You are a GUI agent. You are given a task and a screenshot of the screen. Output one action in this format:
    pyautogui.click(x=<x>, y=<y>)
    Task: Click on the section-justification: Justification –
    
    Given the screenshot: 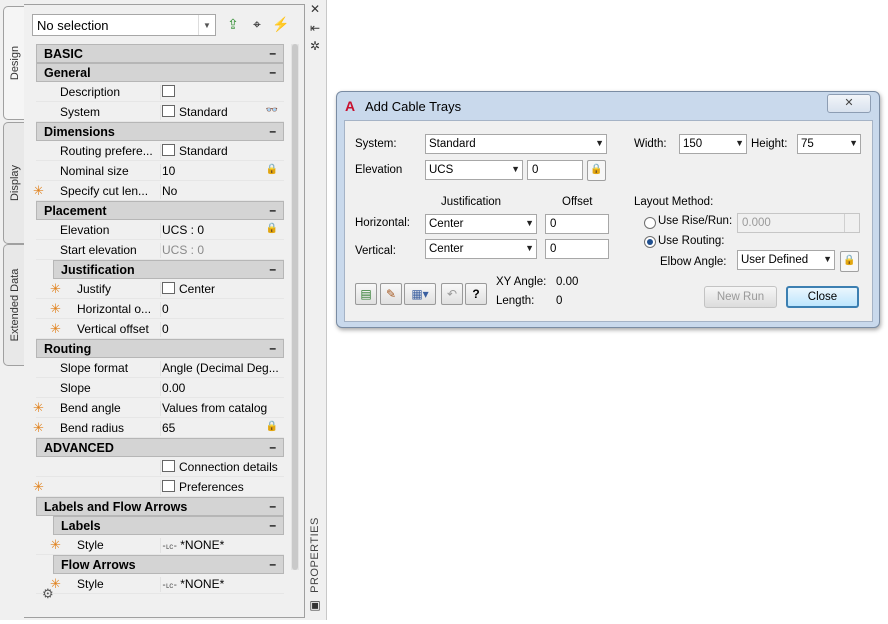 What is the action you would take?
    pyautogui.click(x=168, y=269)
    